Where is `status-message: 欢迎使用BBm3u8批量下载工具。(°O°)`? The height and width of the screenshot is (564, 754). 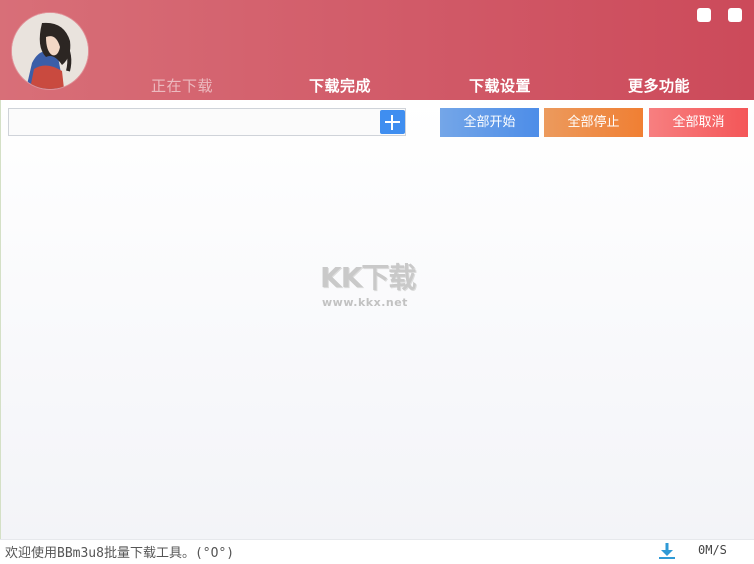 status-message: 欢迎使用BBm3u8批量下载工具。(°O°) is located at coordinates (120, 553).